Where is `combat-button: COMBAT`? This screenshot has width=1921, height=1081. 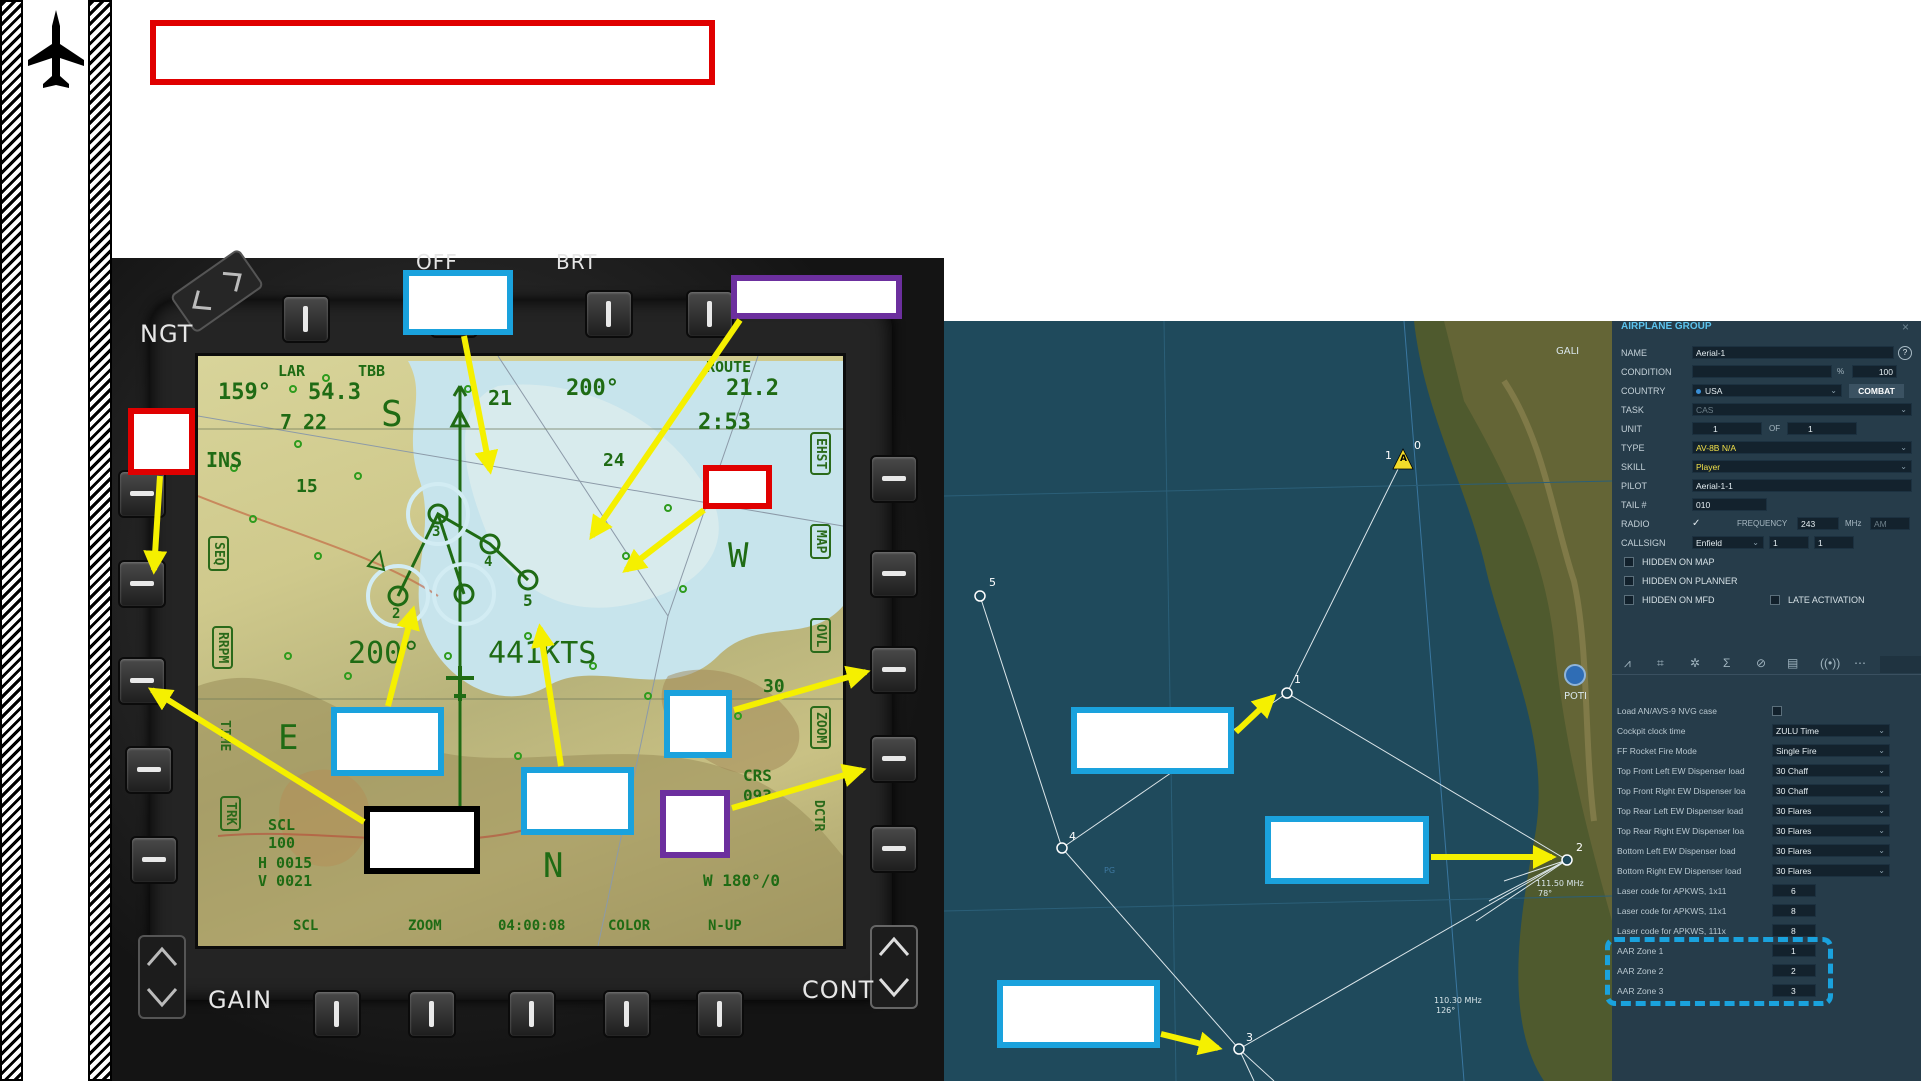 combat-button: COMBAT is located at coordinates (1876, 391).